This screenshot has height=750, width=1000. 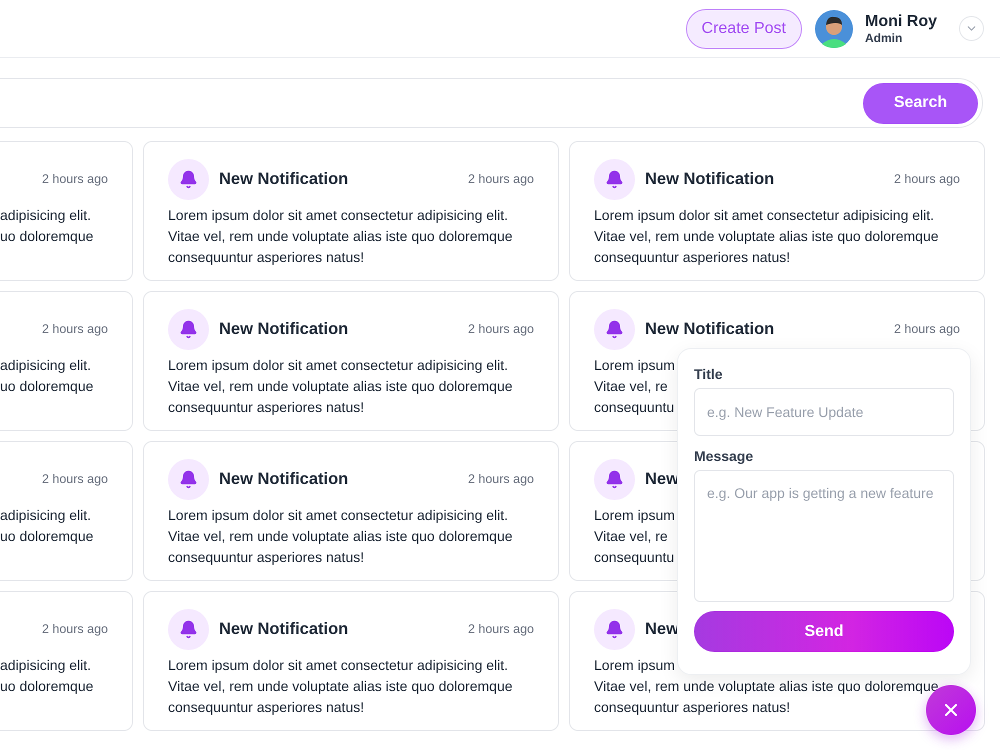 I want to click on user-role: Admin, so click(x=884, y=37).